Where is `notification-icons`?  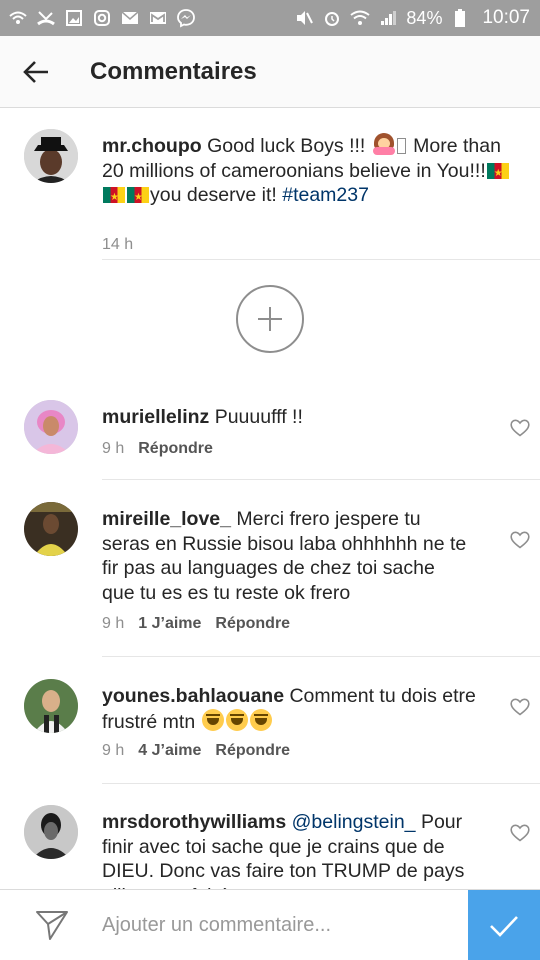
notification-icons is located at coordinates (102, 18).